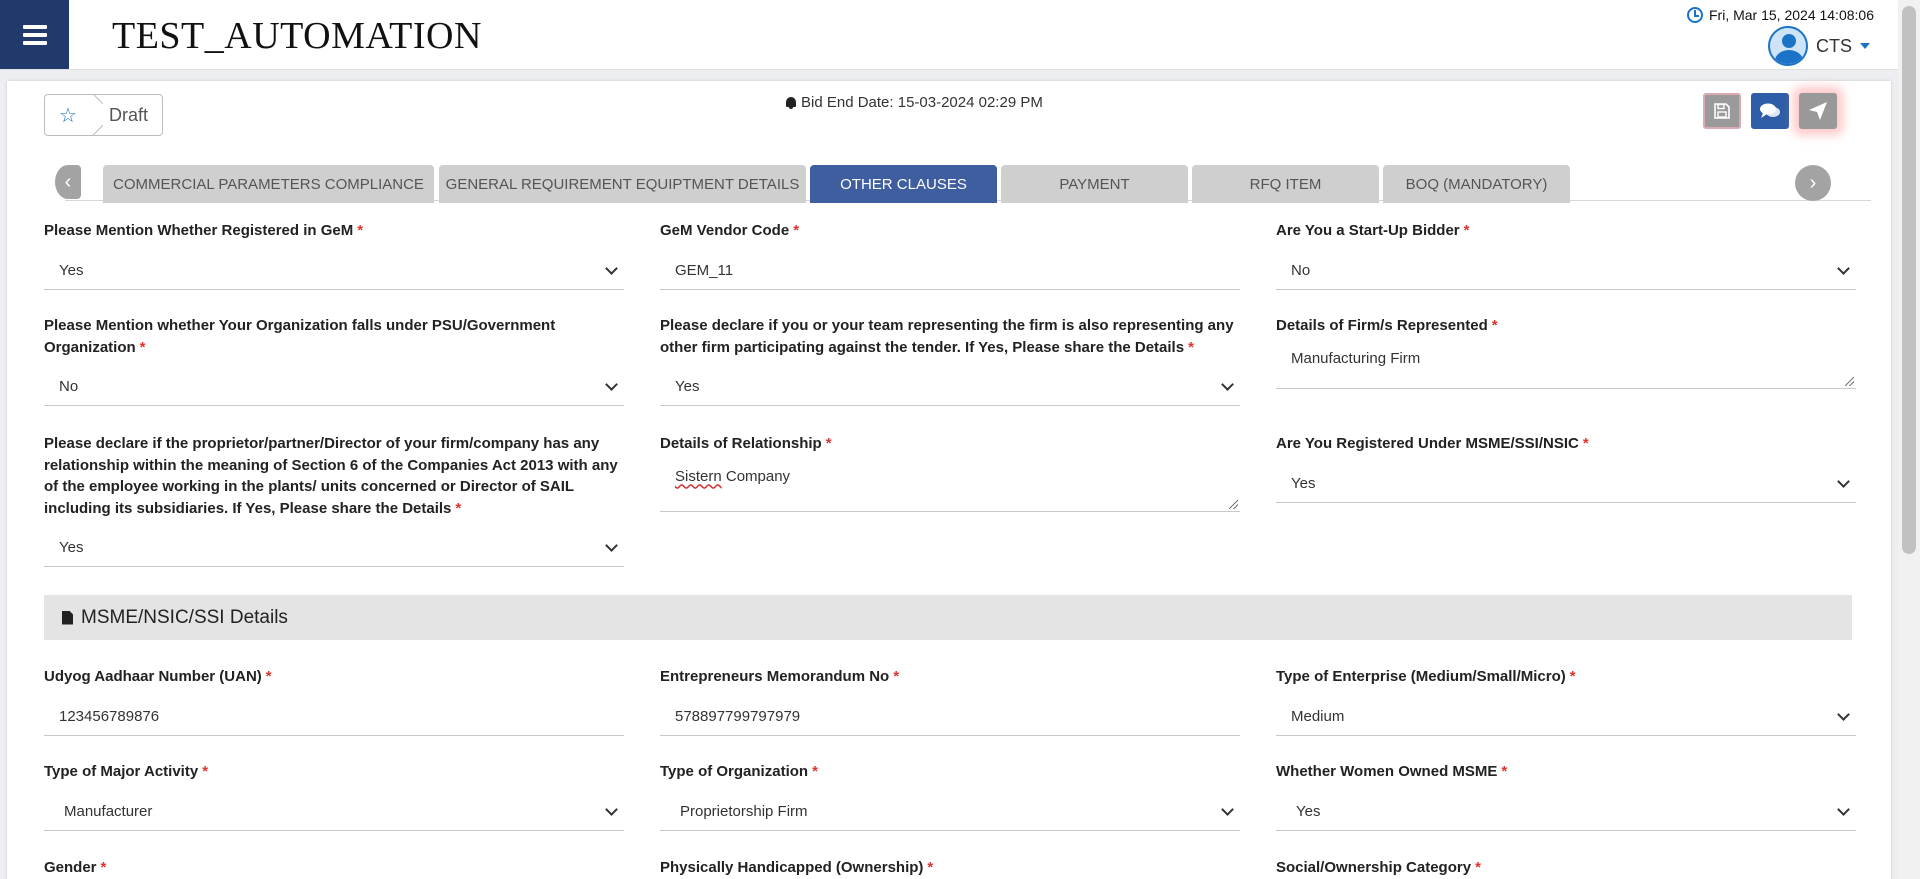 The height and width of the screenshot is (879, 1920). I want to click on chat-button, so click(1770, 111).